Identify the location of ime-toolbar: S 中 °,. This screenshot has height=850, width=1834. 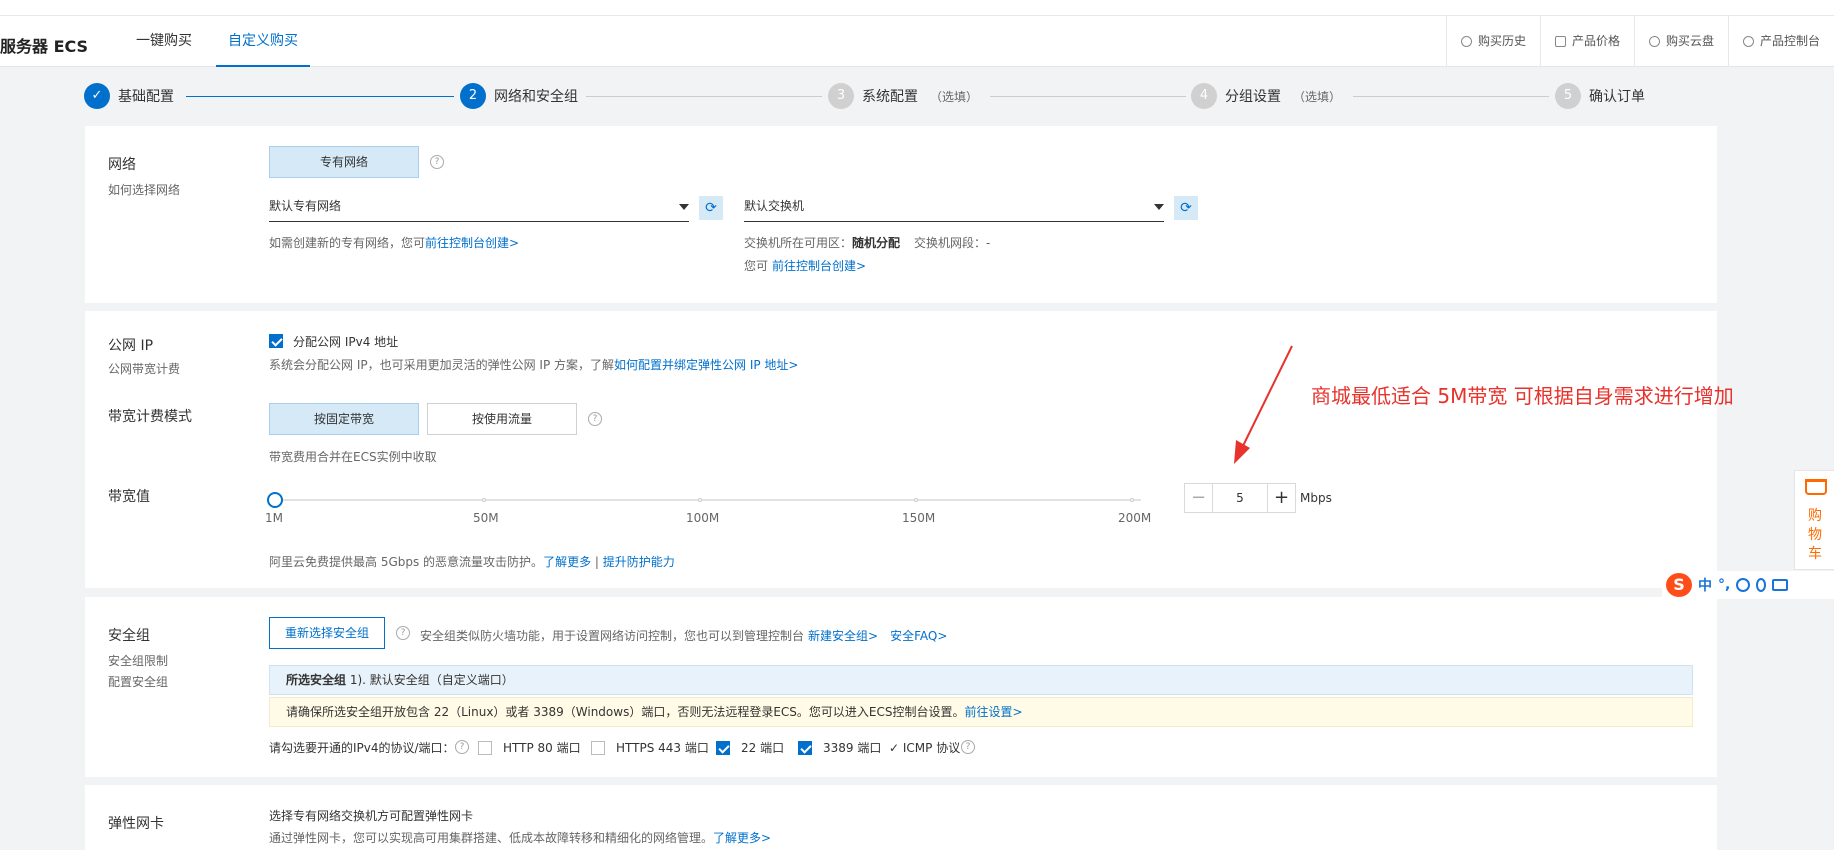
(1748, 585).